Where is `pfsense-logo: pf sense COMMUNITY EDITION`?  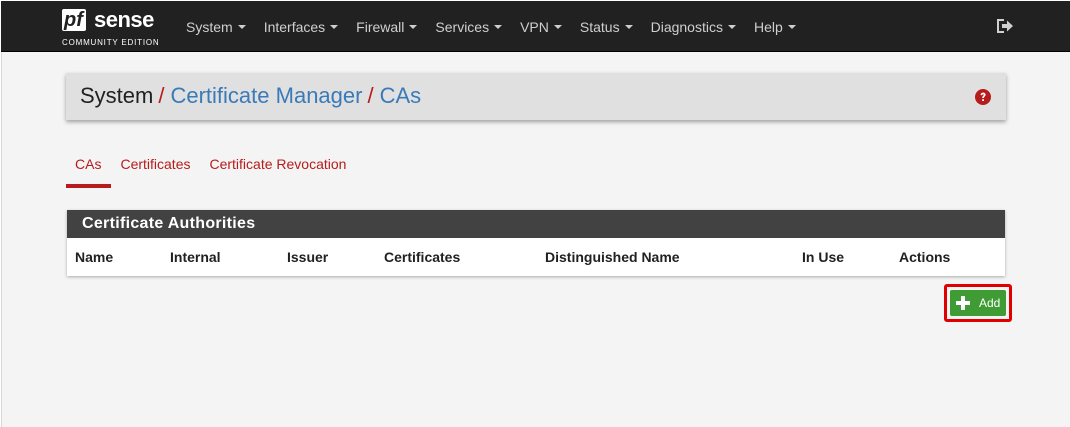
pfsense-logo: pf sense COMMUNITY EDITION is located at coordinates (116, 29).